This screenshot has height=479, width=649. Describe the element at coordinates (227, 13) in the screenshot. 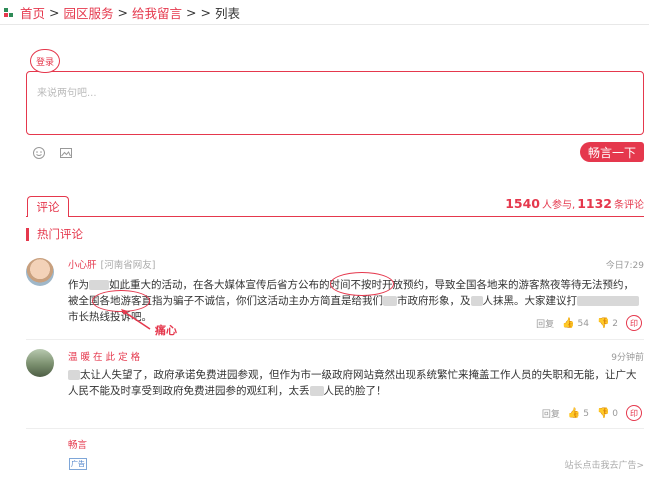

I see `breadcrumb-current: 列表` at that location.